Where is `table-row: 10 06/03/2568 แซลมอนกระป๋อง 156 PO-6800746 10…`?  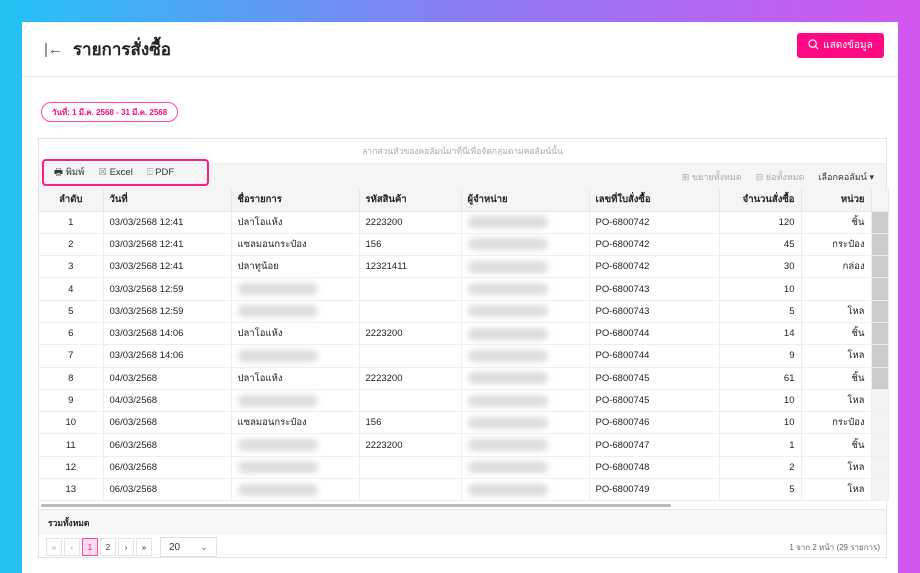
table-row: 10 06/03/2568 แซลมอนกระป๋อง 156 PO-6800746 10… is located at coordinates (464, 423).